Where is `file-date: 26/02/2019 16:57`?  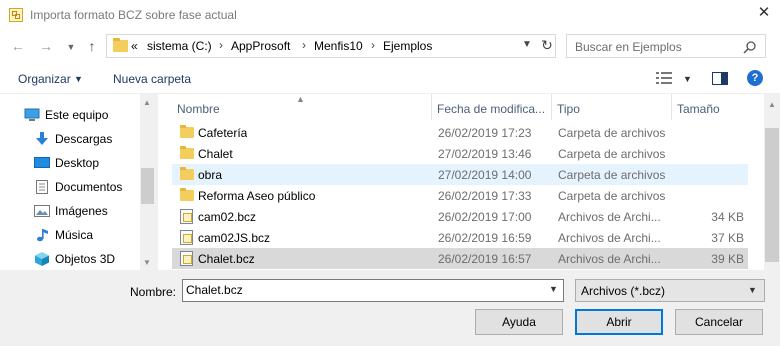 file-date: 26/02/2019 16:57 is located at coordinates (485, 259).